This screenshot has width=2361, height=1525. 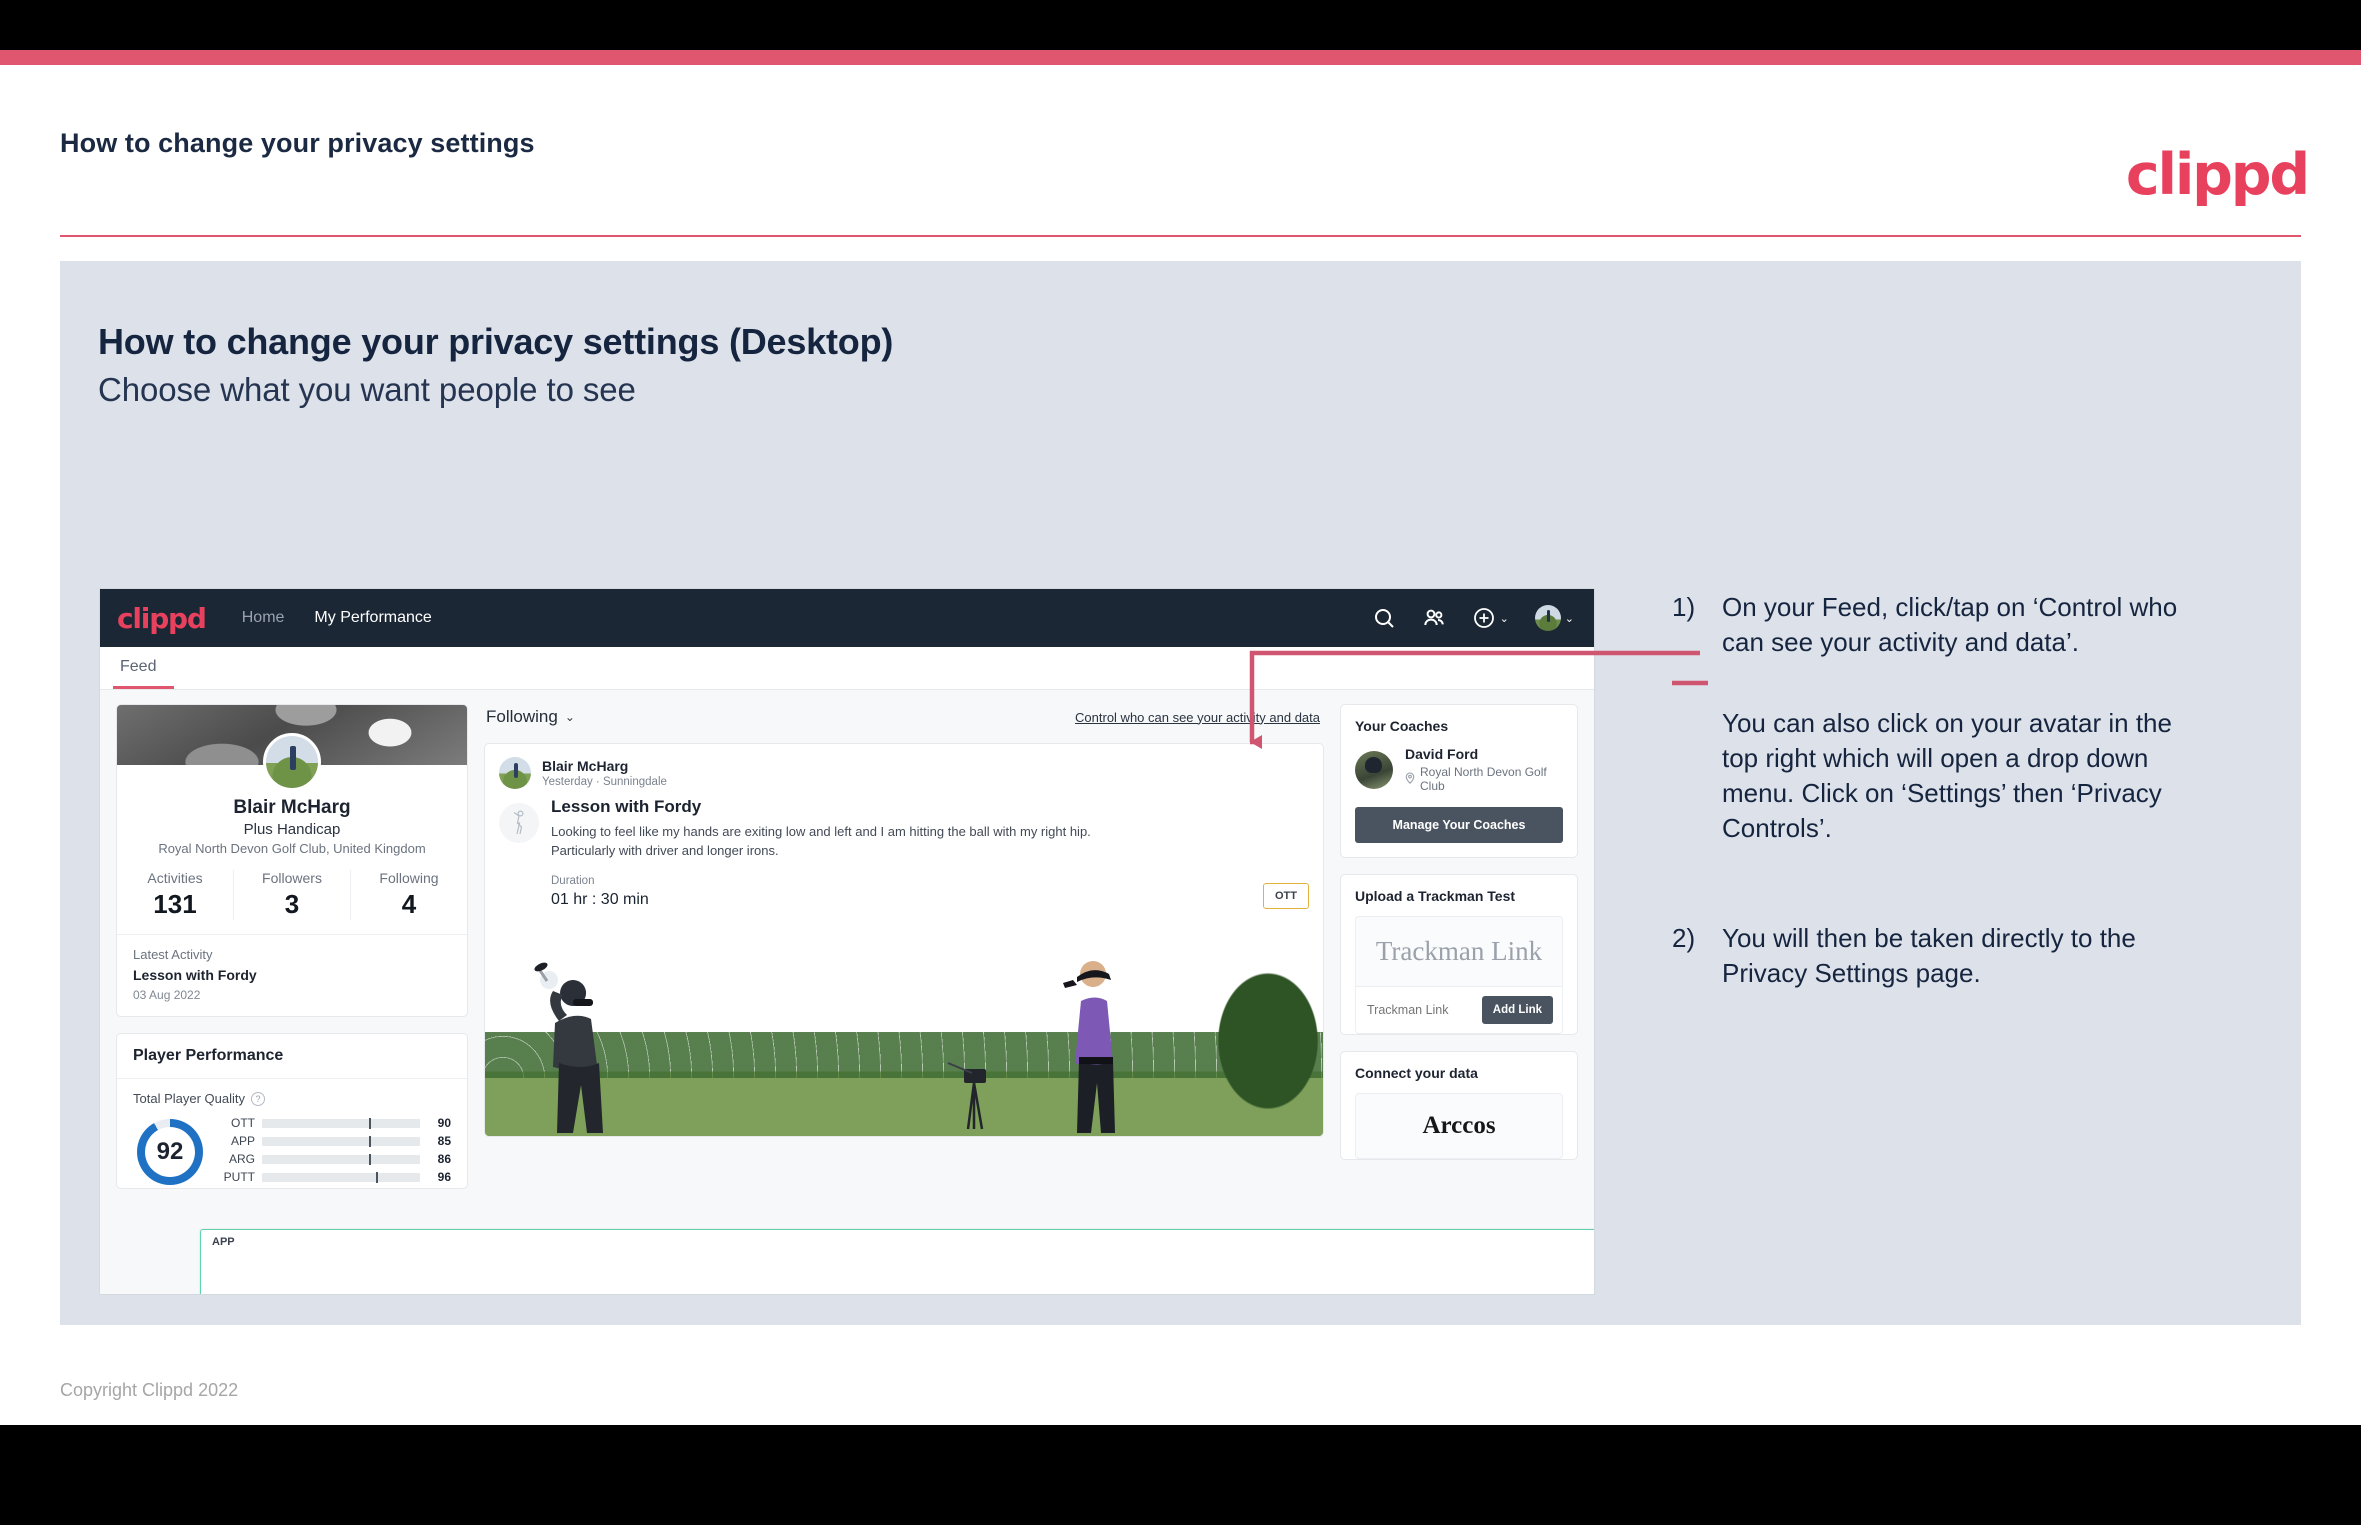 What do you see at coordinates (173, 954) in the screenshot?
I see `latest-activity-label: Latest Activity` at bounding box center [173, 954].